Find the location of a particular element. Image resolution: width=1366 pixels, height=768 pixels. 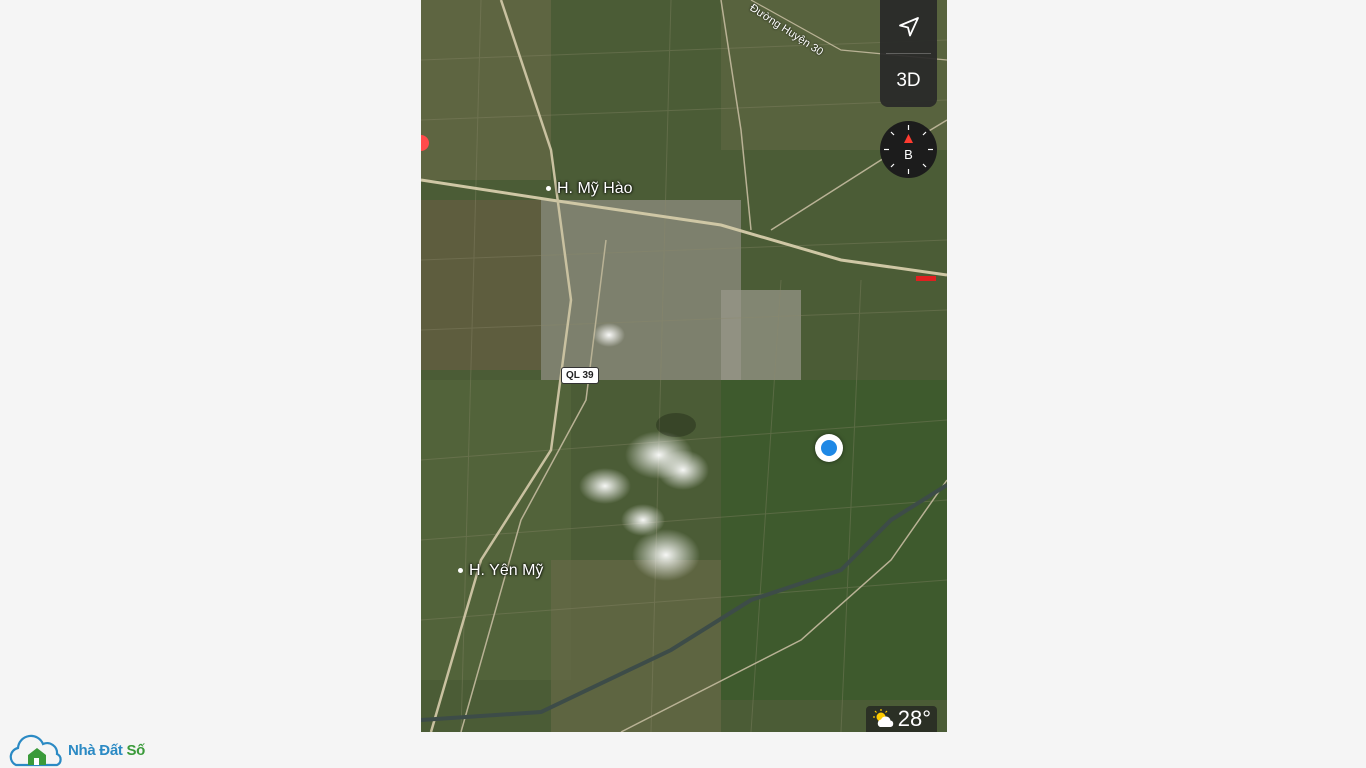

weather-widget: 28° is located at coordinates (901, 719).